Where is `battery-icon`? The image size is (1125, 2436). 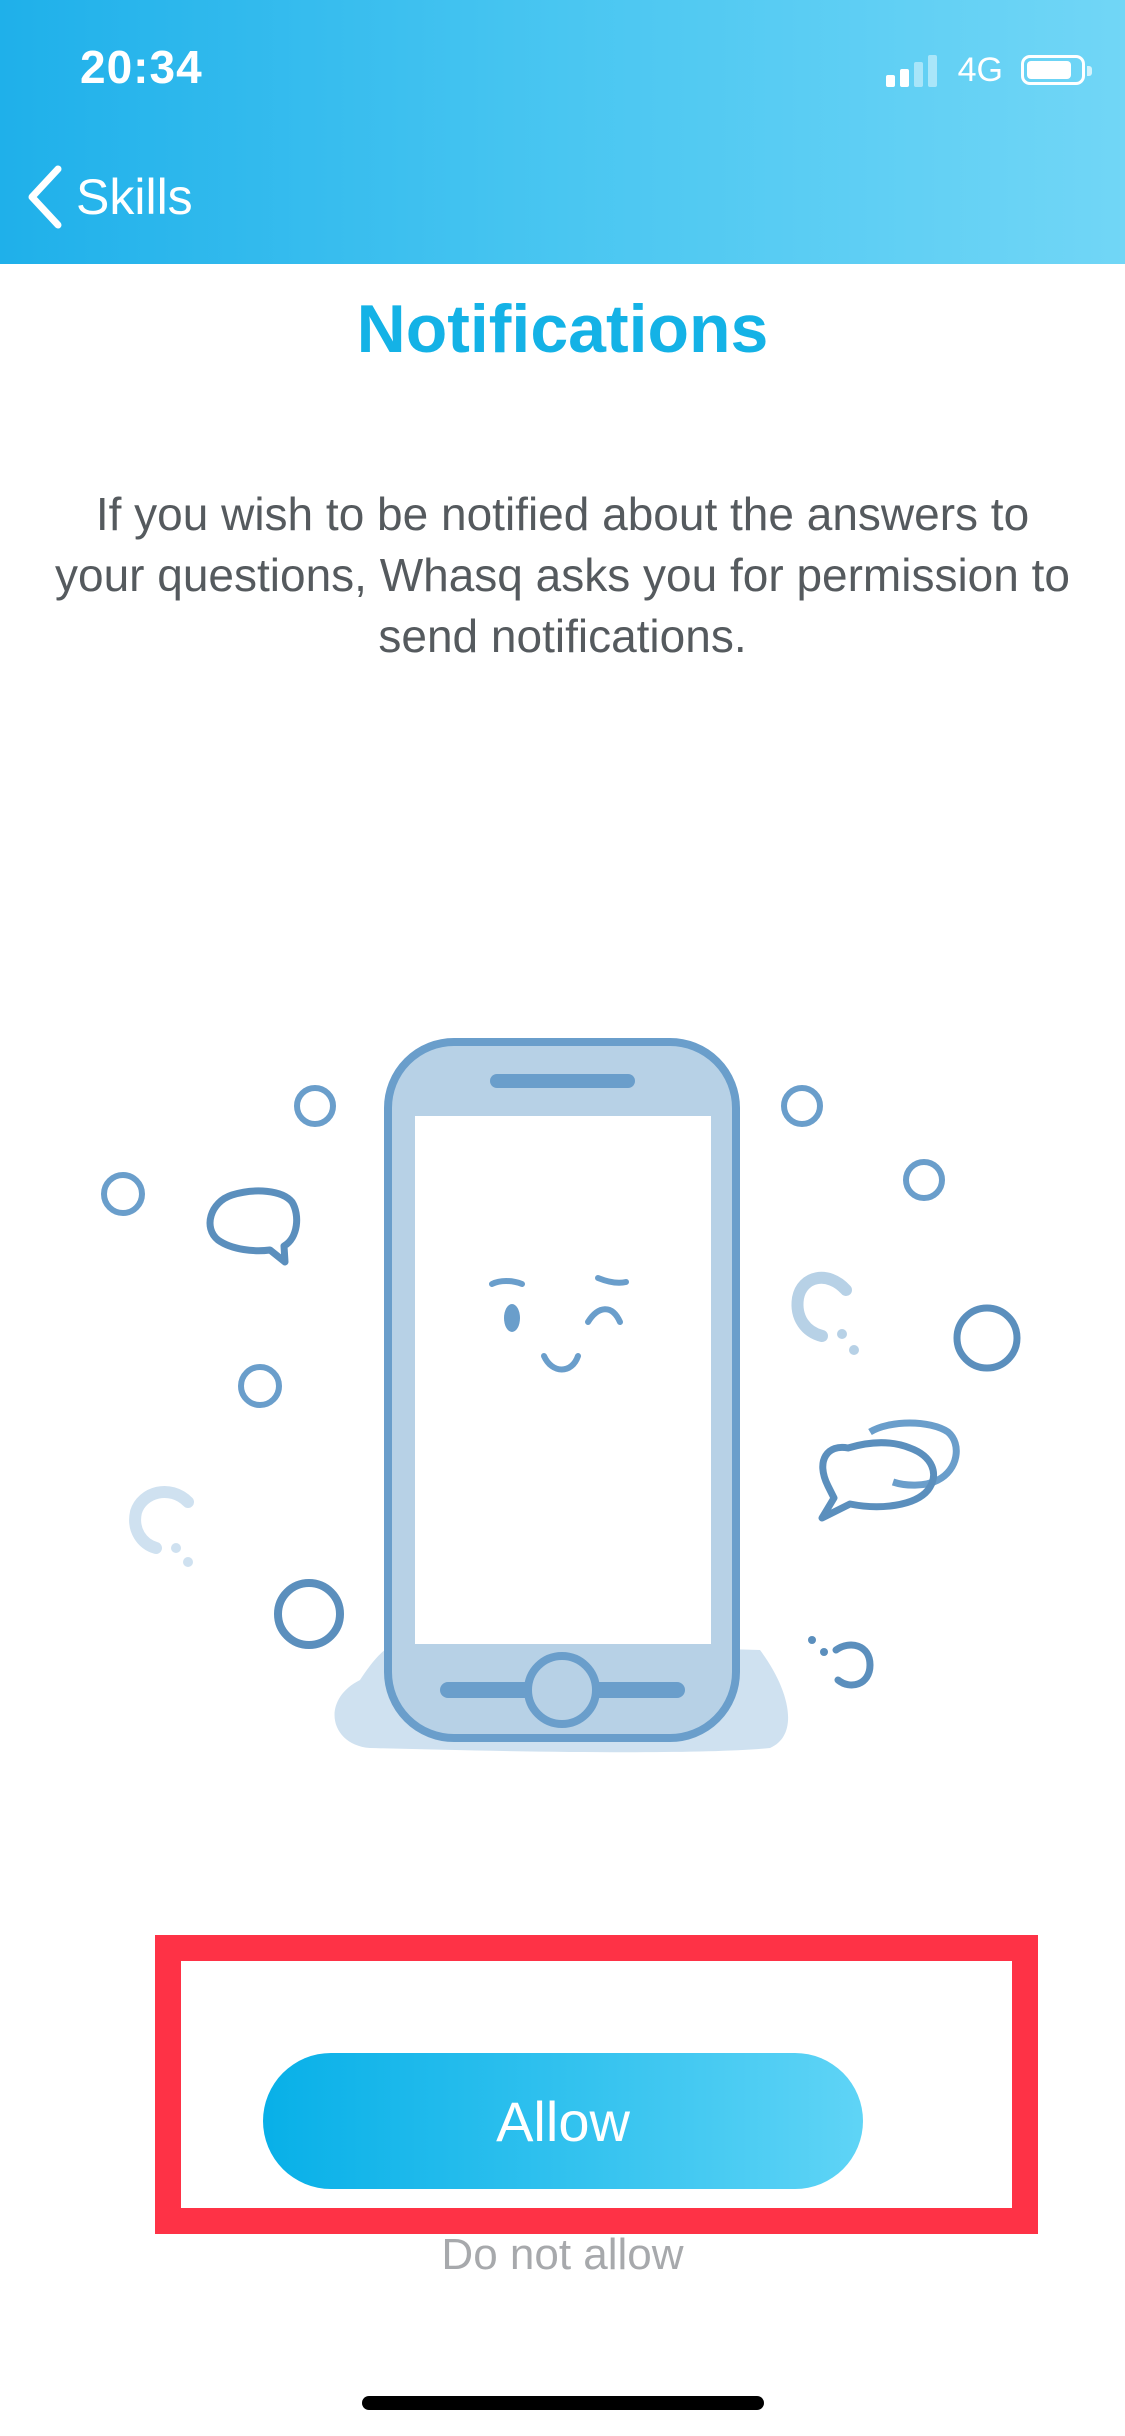
battery-icon is located at coordinates (1056, 70).